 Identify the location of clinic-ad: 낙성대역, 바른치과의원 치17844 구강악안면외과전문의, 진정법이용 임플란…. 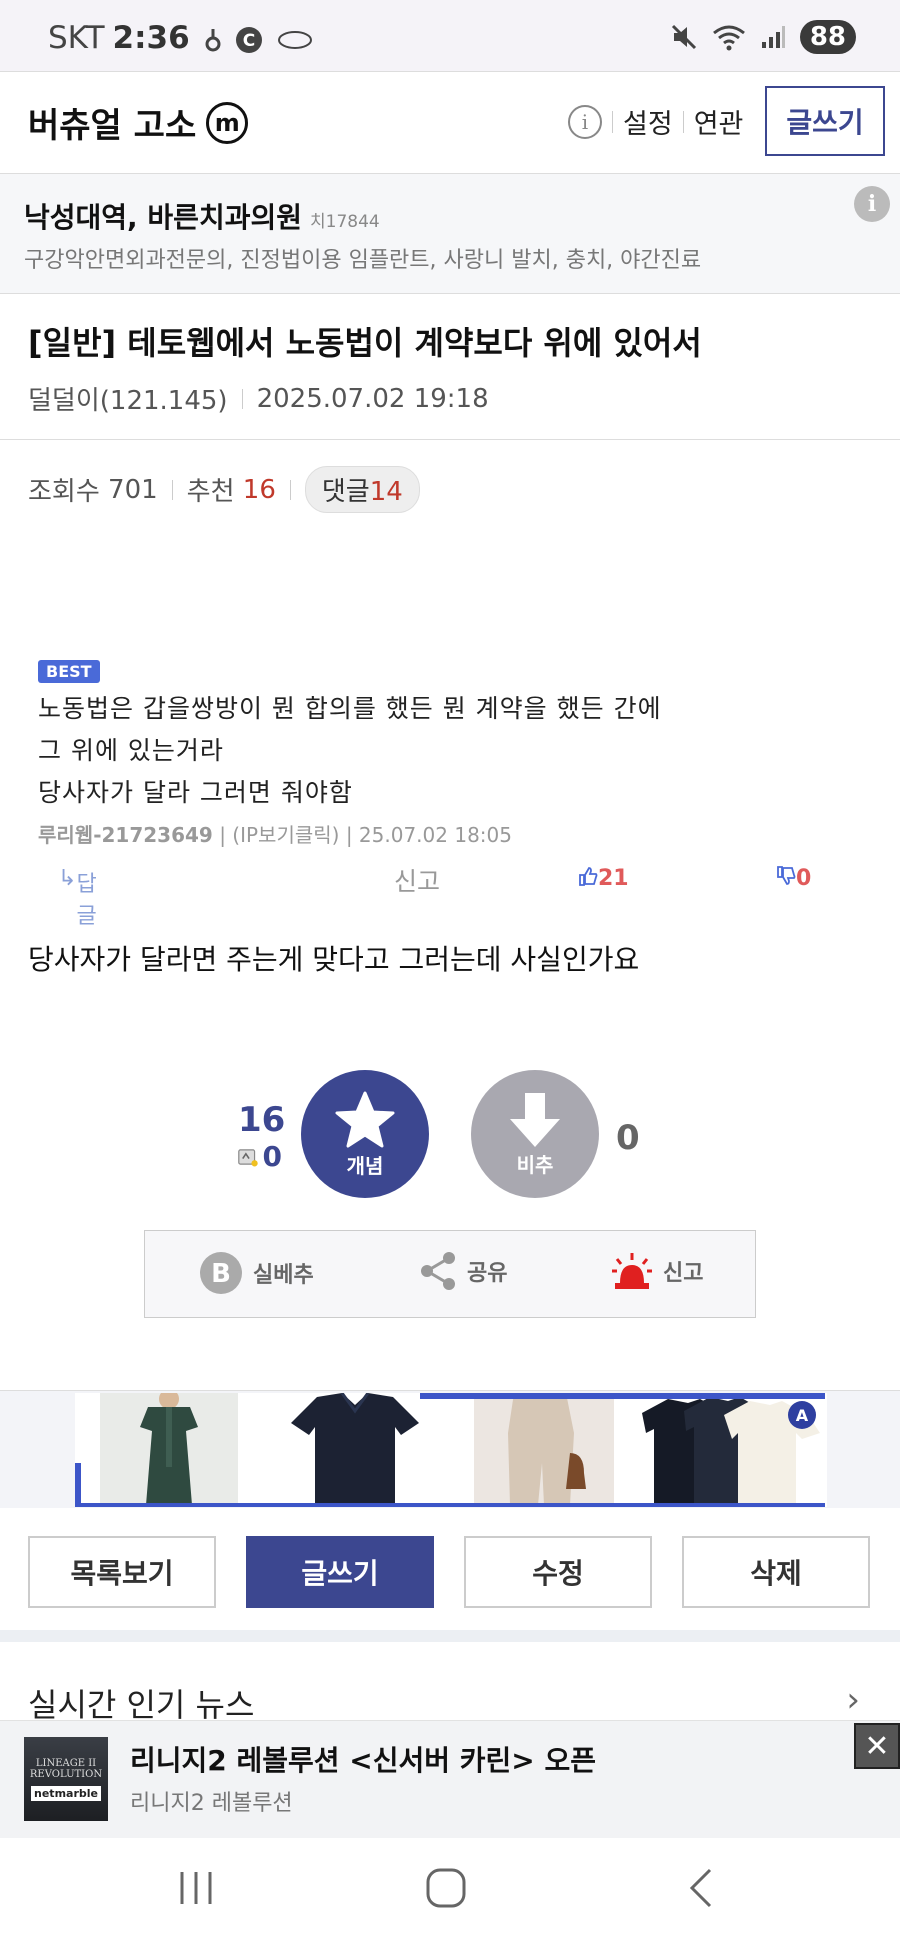
(450, 234).